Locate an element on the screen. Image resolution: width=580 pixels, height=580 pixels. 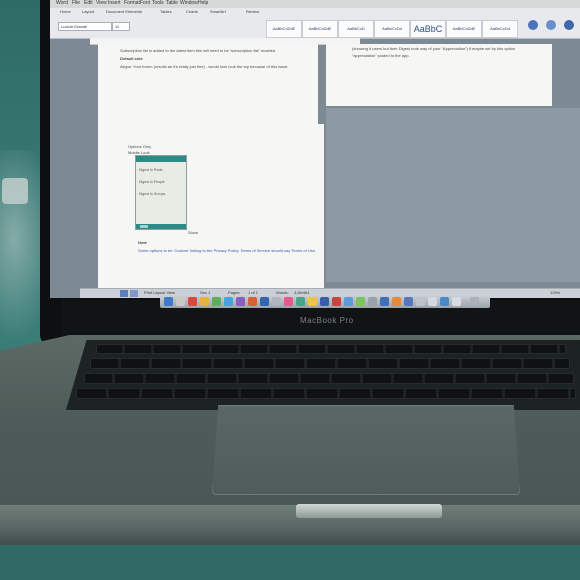
style-no-spacing: AaBbCcDdE is located at coordinates (320, 29).